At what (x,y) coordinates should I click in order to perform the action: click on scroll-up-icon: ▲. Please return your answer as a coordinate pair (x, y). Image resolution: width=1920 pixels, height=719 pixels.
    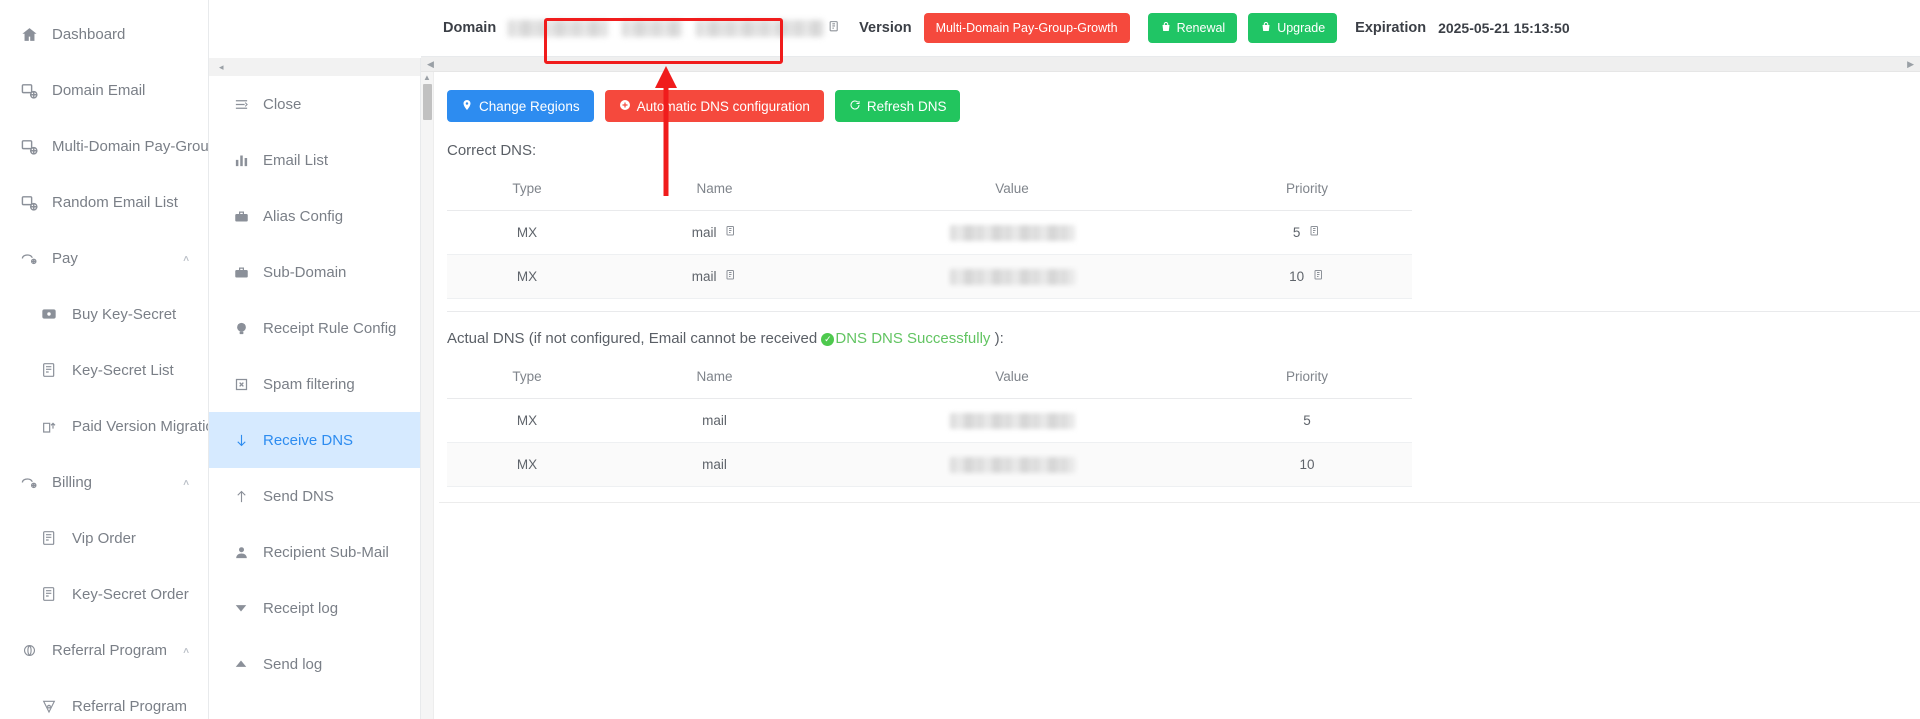
    Looking at the image, I should click on (427, 78).